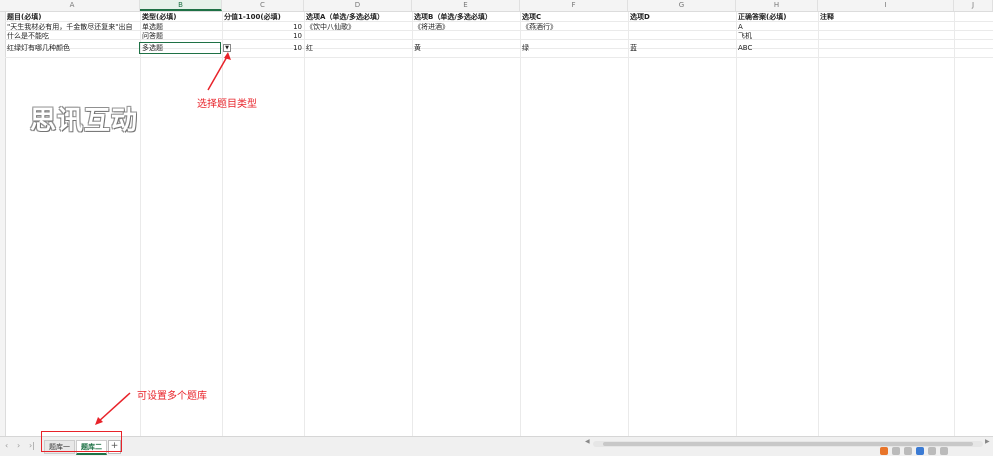  Describe the element at coordinates (218, 72) in the screenshot. I see `type-arrow` at that location.